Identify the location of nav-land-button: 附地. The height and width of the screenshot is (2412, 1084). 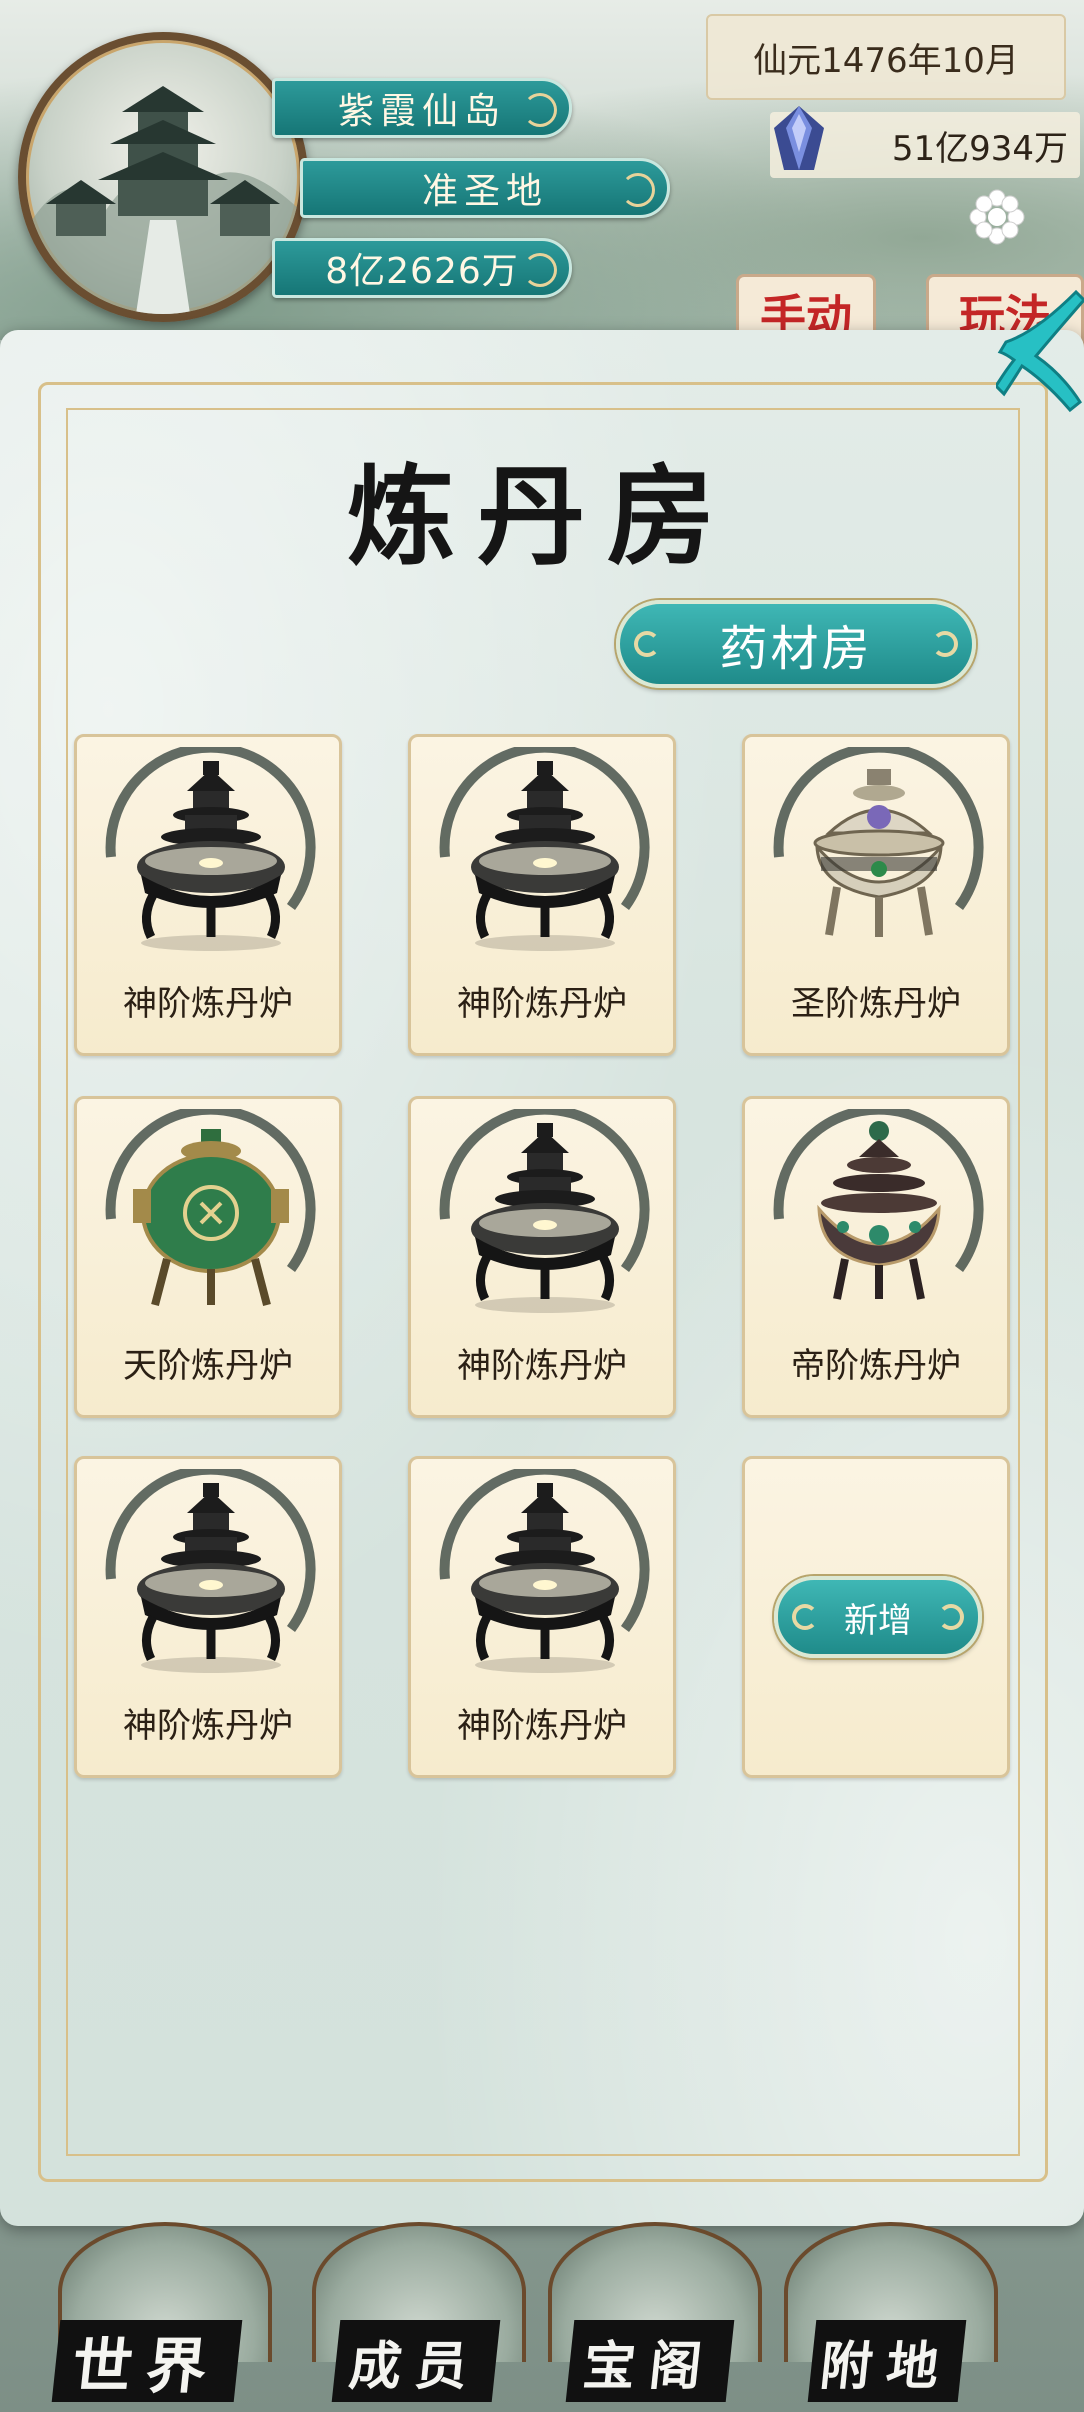
(887, 2361).